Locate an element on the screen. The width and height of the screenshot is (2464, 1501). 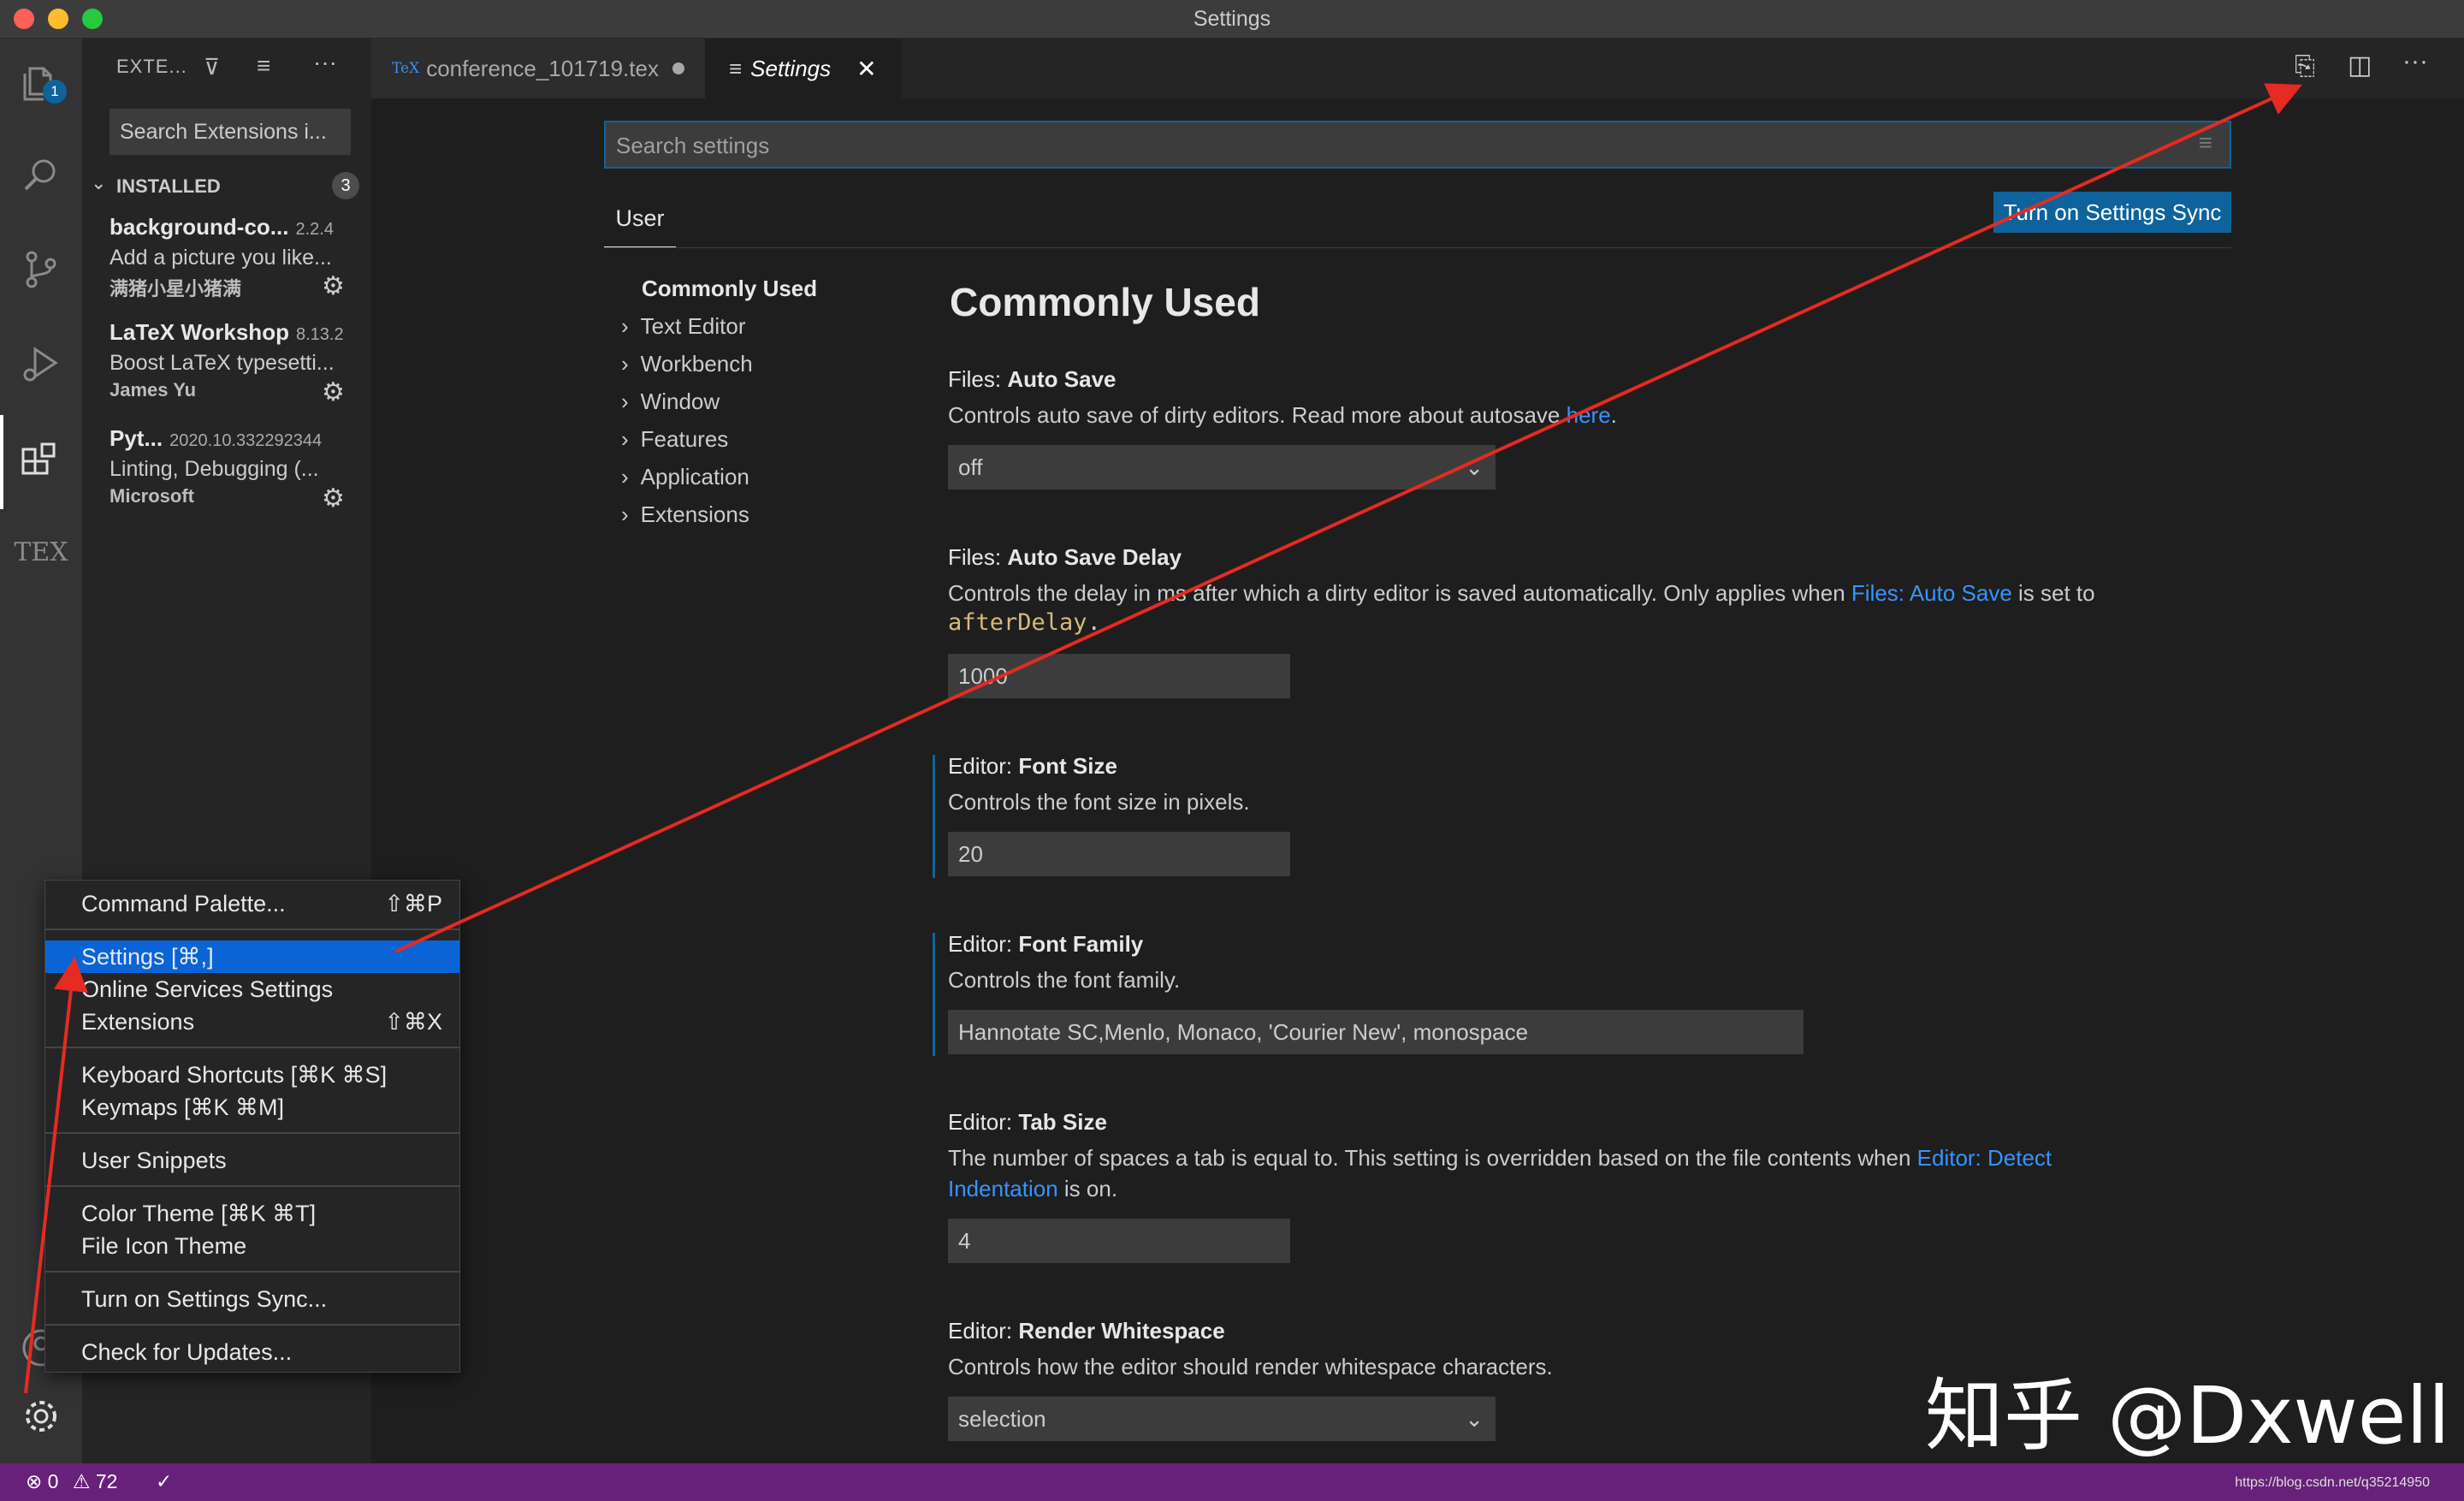
auto-save-select: off ⌄ is located at coordinates (1222, 467).